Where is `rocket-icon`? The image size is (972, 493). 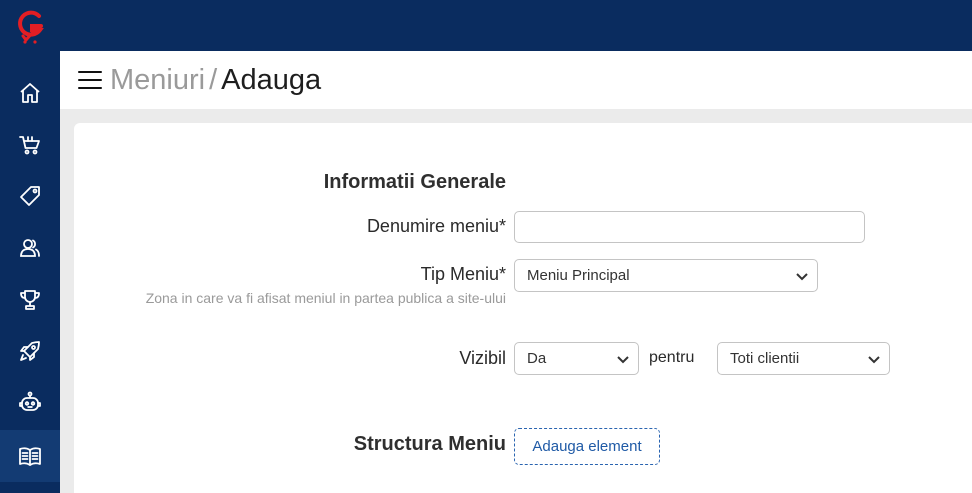
rocket-icon is located at coordinates (30, 351).